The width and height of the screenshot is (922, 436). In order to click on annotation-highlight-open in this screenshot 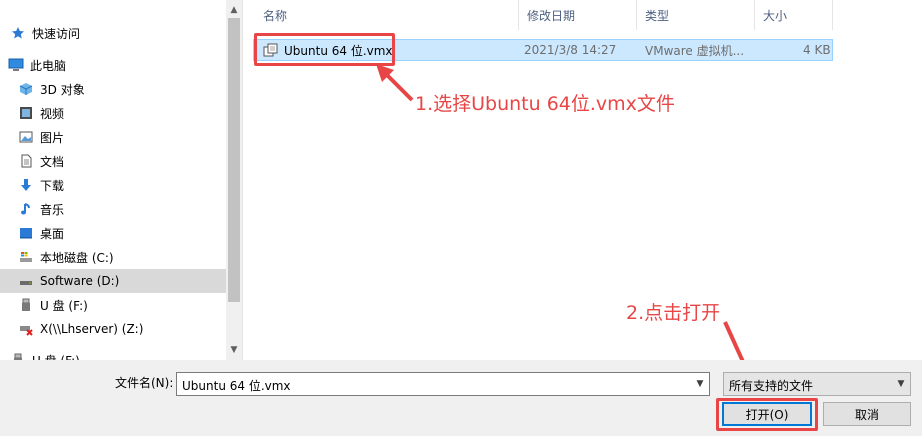, I will do `click(767, 414)`.